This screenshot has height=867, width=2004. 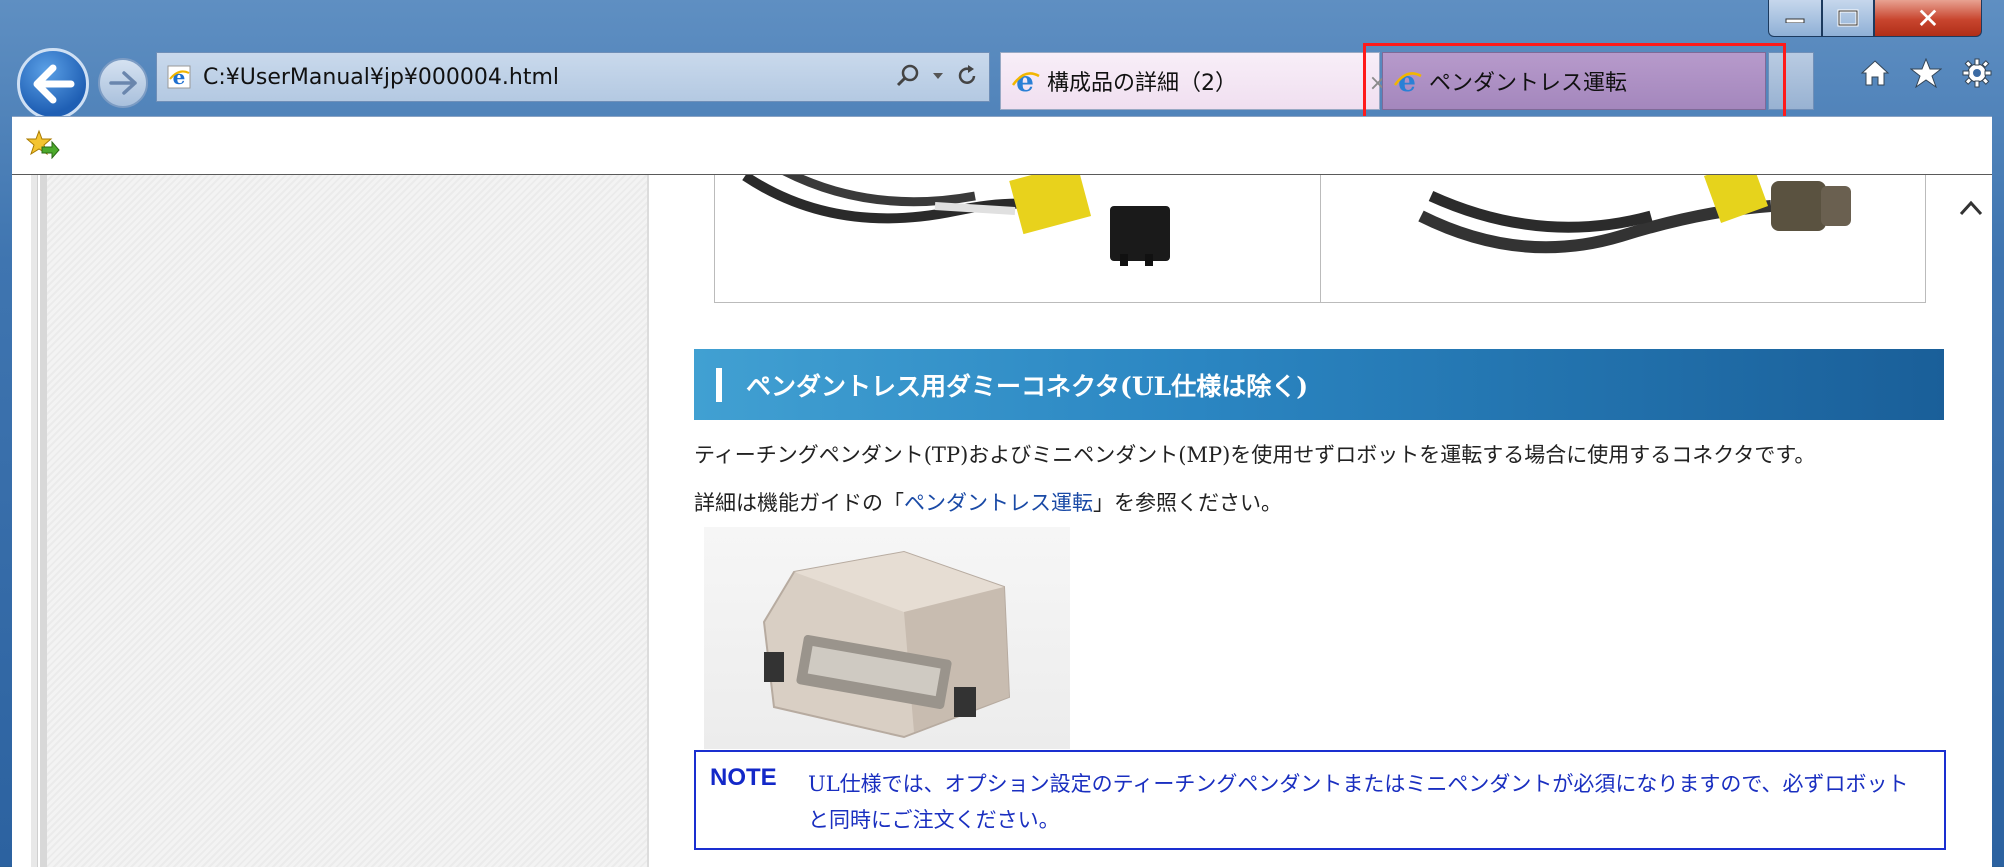 I want to click on right-toolbar, so click(x=1926, y=73).